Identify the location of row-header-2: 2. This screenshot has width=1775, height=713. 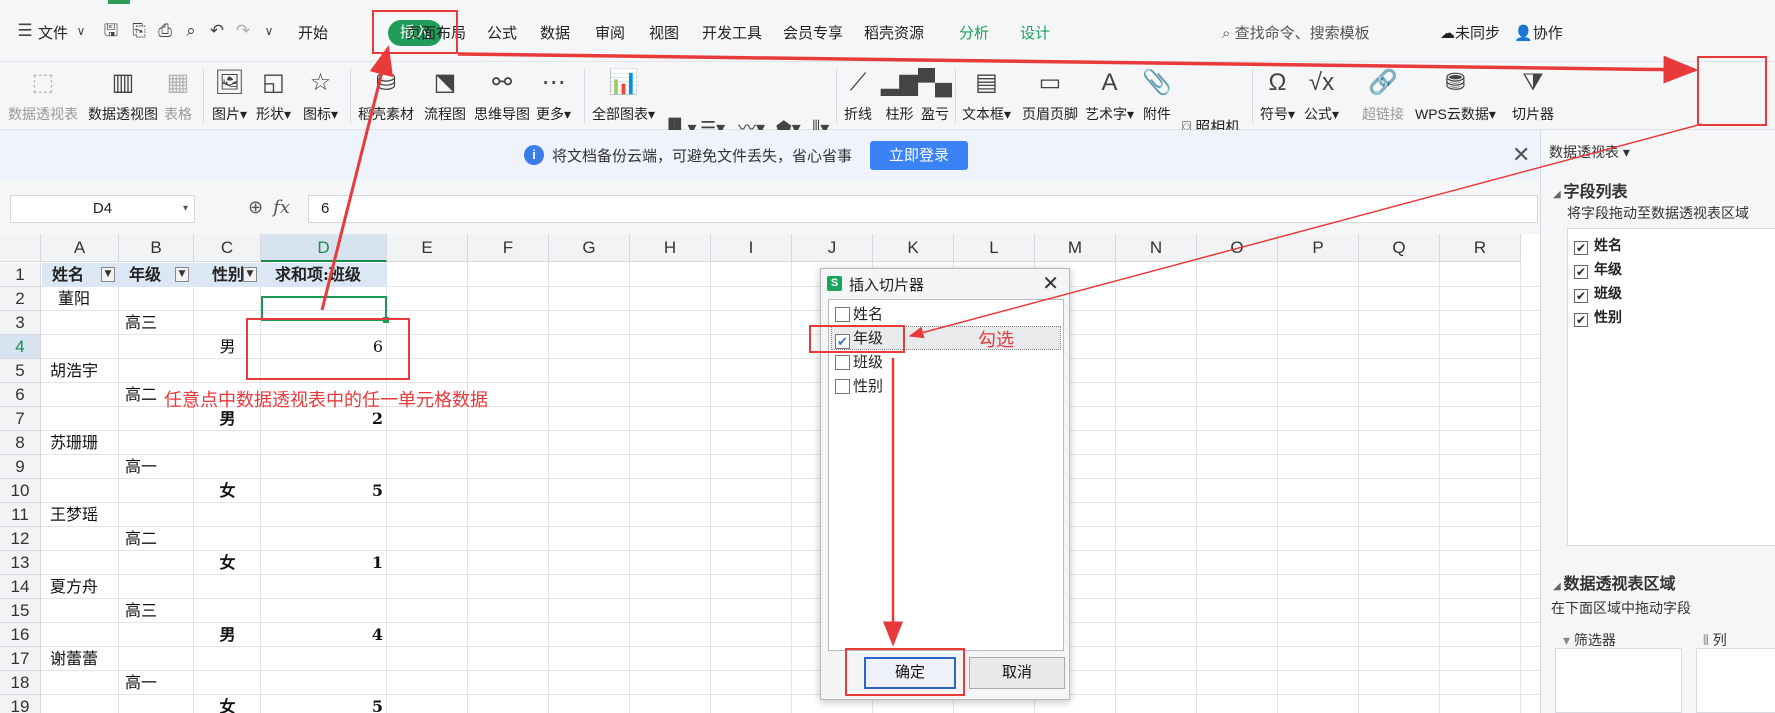
(20, 299).